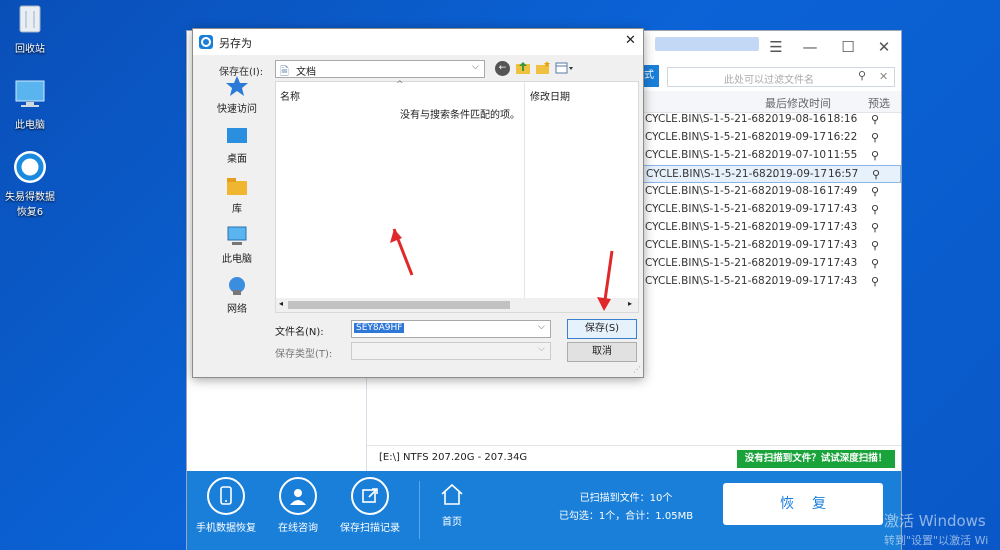  What do you see at coordinates (810, 47) in the screenshot?
I see `minimize-icon: —` at bounding box center [810, 47].